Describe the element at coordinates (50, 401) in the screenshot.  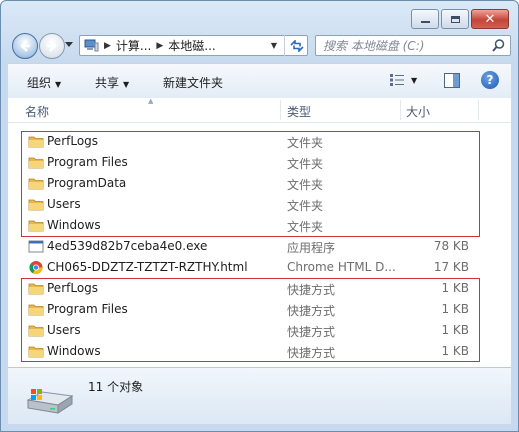
I see `hard-drive-icon` at that location.